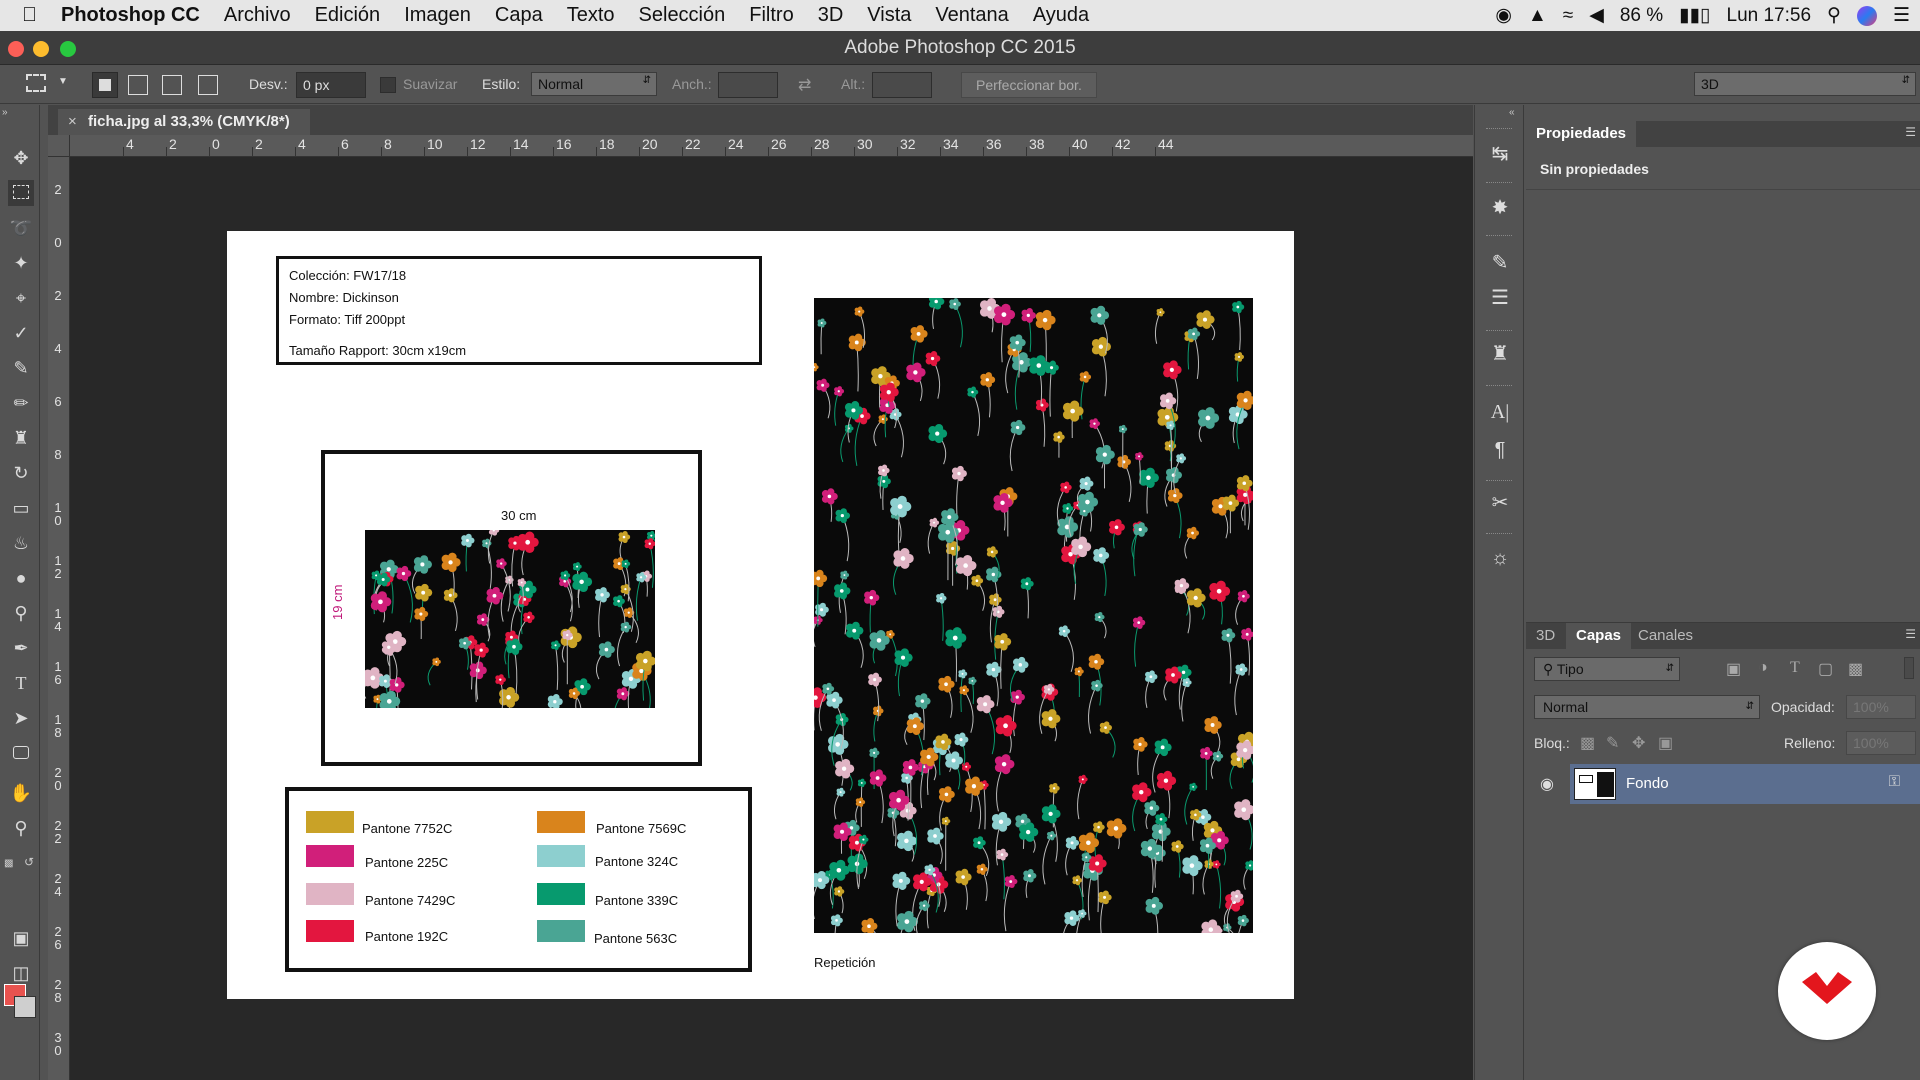 The image size is (1920, 1080). What do you see at coordinates (184, 122) in the screenshot?
I see `document-tab: × ficha.jpg al 33,3% (CMYK/8*)` at bounding box center [184, 122].